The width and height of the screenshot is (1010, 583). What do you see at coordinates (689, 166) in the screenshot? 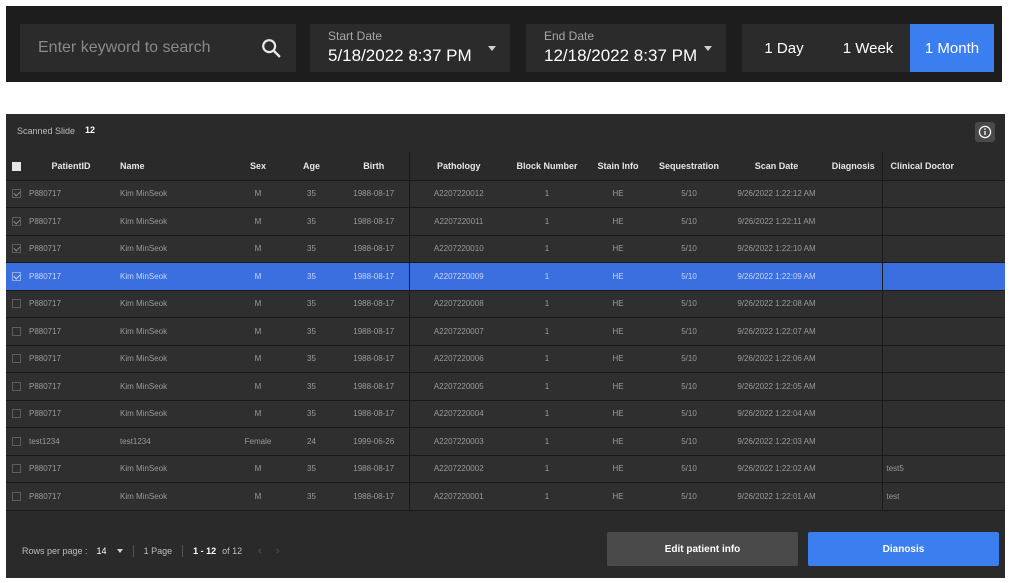
I see `col-sequestration: Sequestration` at bounding box center [689, 166].